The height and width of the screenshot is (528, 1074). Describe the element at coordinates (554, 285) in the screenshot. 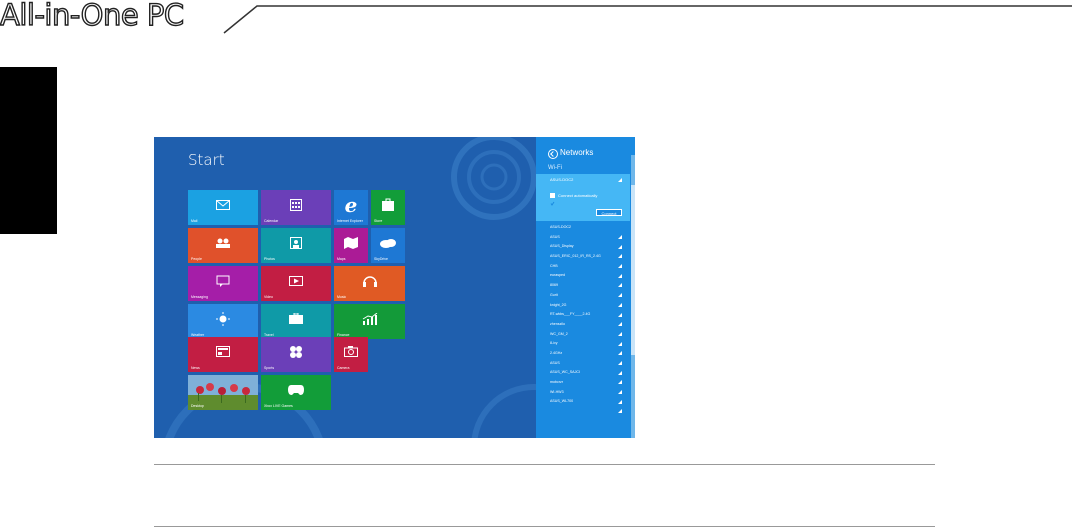

I see `network-name: 8069` at that location.